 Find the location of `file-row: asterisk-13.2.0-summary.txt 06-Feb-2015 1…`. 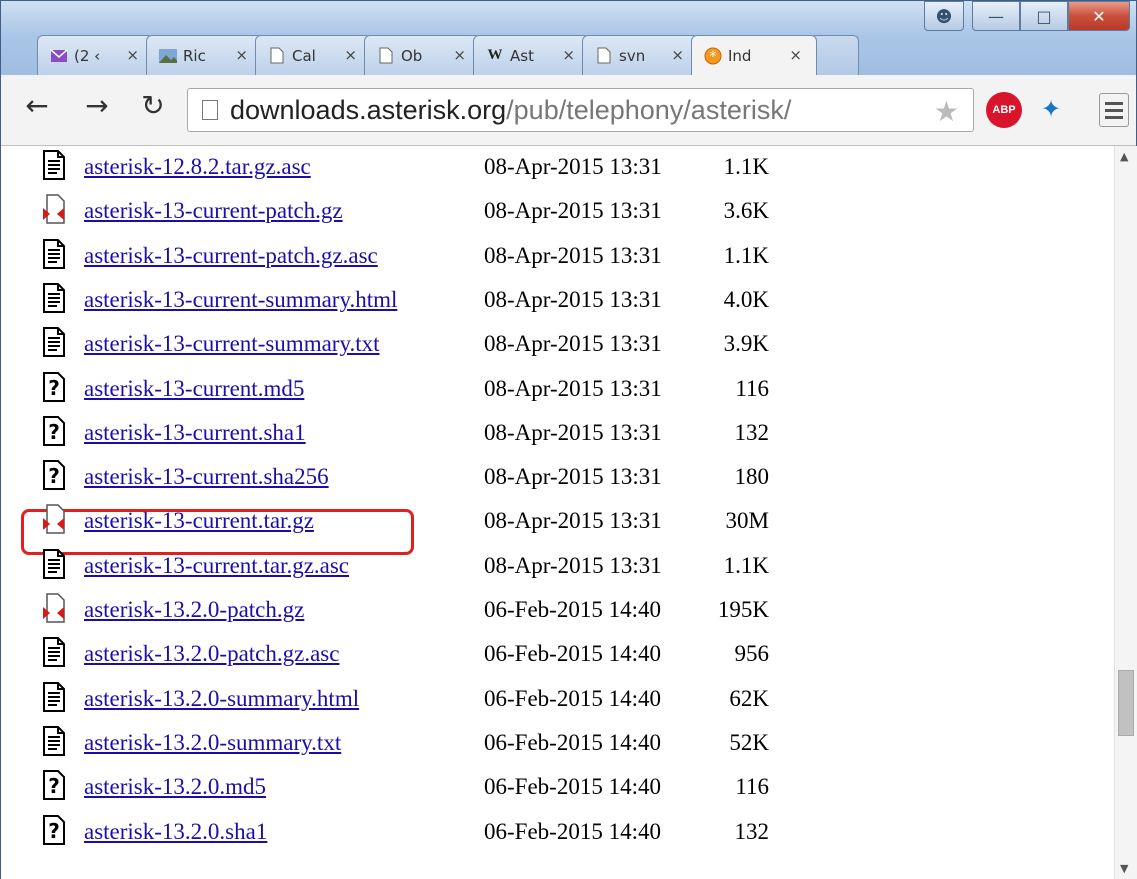

file-row: asterisk-13.2.0-summary.txt 06-Feb-2015 1… is located at coordinates (557, 744).